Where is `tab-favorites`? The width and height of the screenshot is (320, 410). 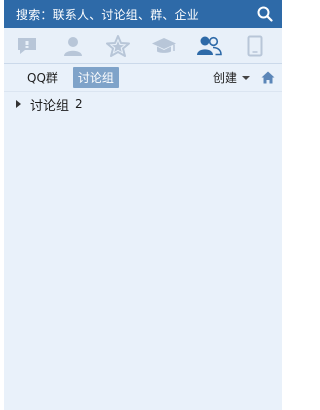 tab-favorites is located at coordinates (118, 46).